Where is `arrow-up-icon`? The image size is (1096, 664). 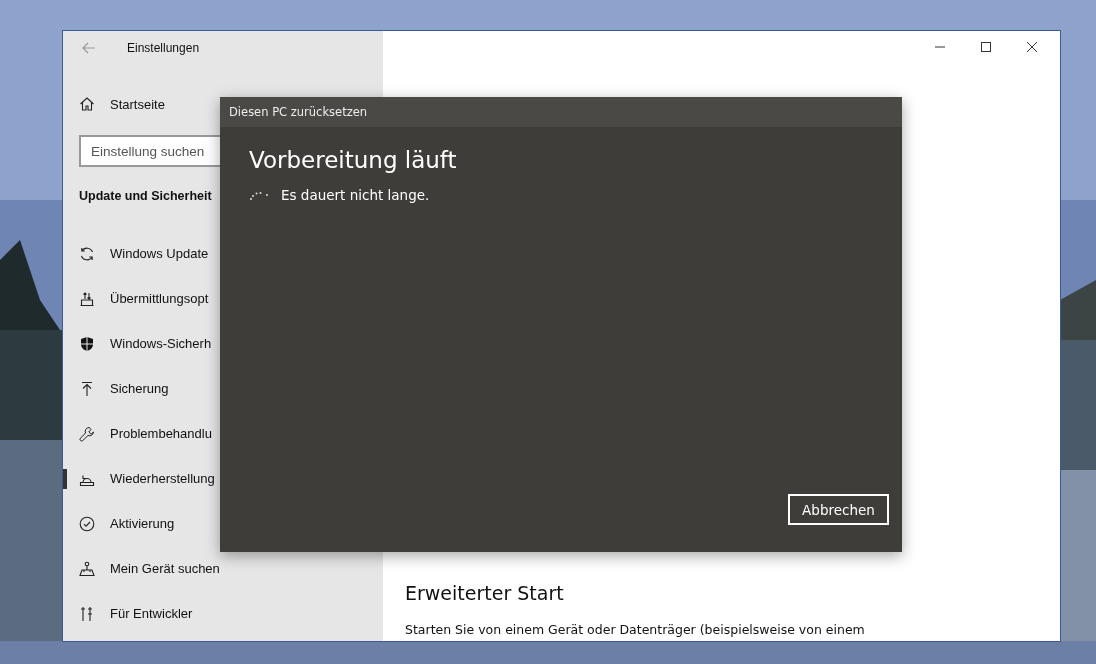
arrow-up-icon is located at coordinates (87, 388).